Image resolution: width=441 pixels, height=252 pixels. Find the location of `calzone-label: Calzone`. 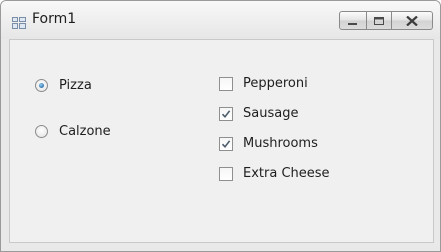

calzone-label: Calzone is located at coordinates (85, 131).